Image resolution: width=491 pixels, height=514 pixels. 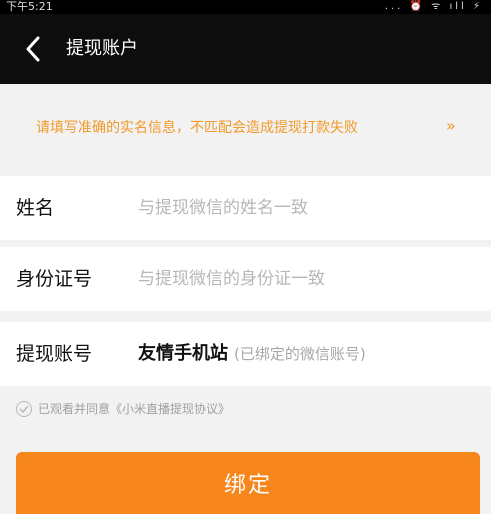 What do you see at coordinates (29, 6) in the screenshot?
I see `status-time: 下午5:21` at bounding box center [29, 6].